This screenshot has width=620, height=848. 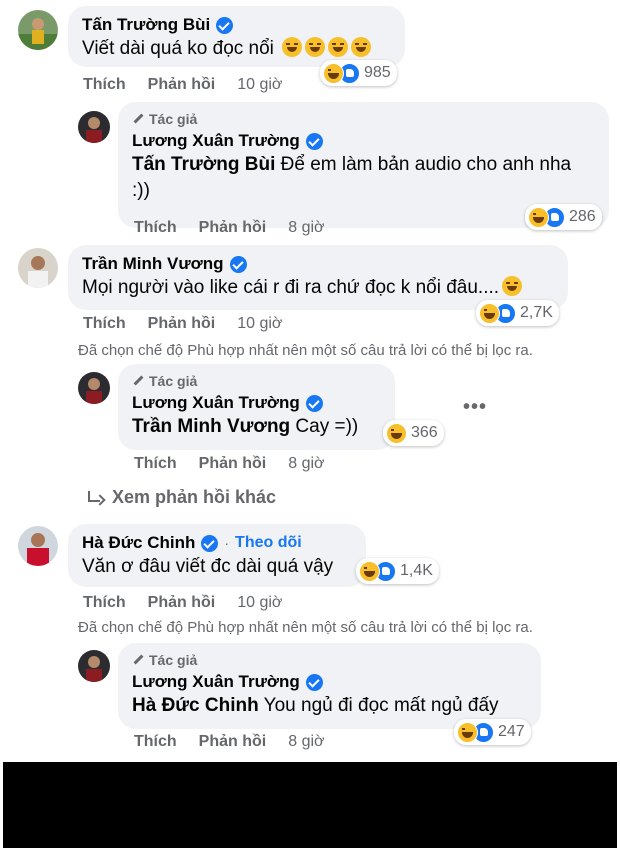 I want to click on reaction-summary: 366, so click(x=413, y=433).